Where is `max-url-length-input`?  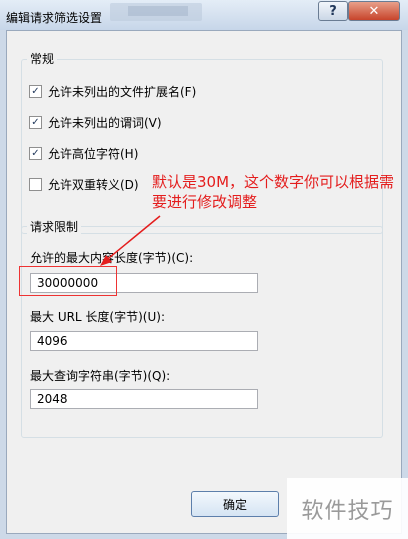
max-url-length-input is located at coordinates (144, 341).